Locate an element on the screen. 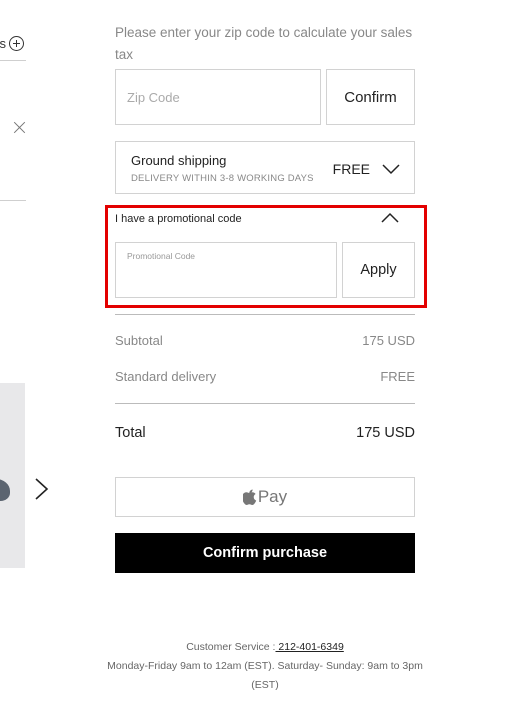 The height and width of the screenshot is (723, 510). shipping-price: FREE is located at coordinates (351, 169).